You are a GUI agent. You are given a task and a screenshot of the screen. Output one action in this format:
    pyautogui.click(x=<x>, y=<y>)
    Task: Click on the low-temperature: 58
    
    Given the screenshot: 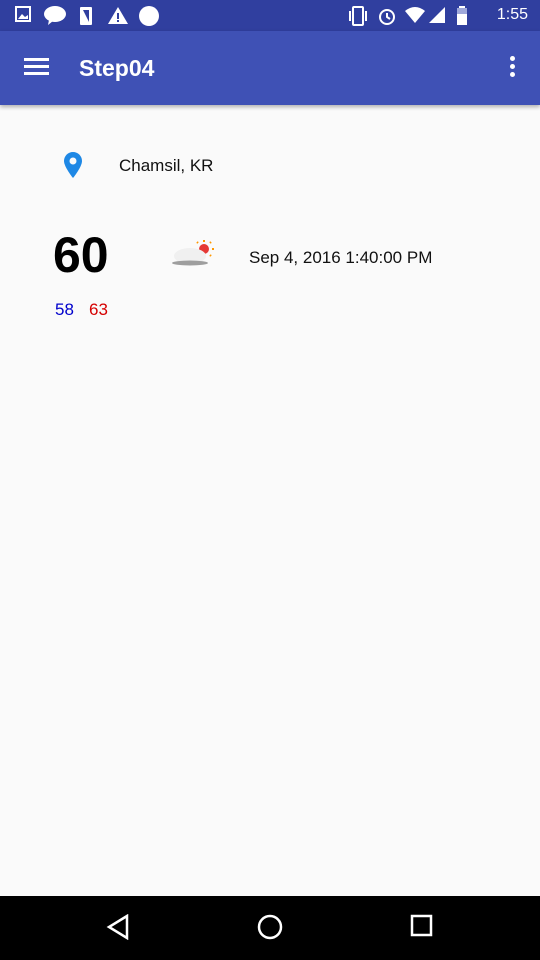 What is the action you would take?
    pyautogui.click(x=64, y=309)
    